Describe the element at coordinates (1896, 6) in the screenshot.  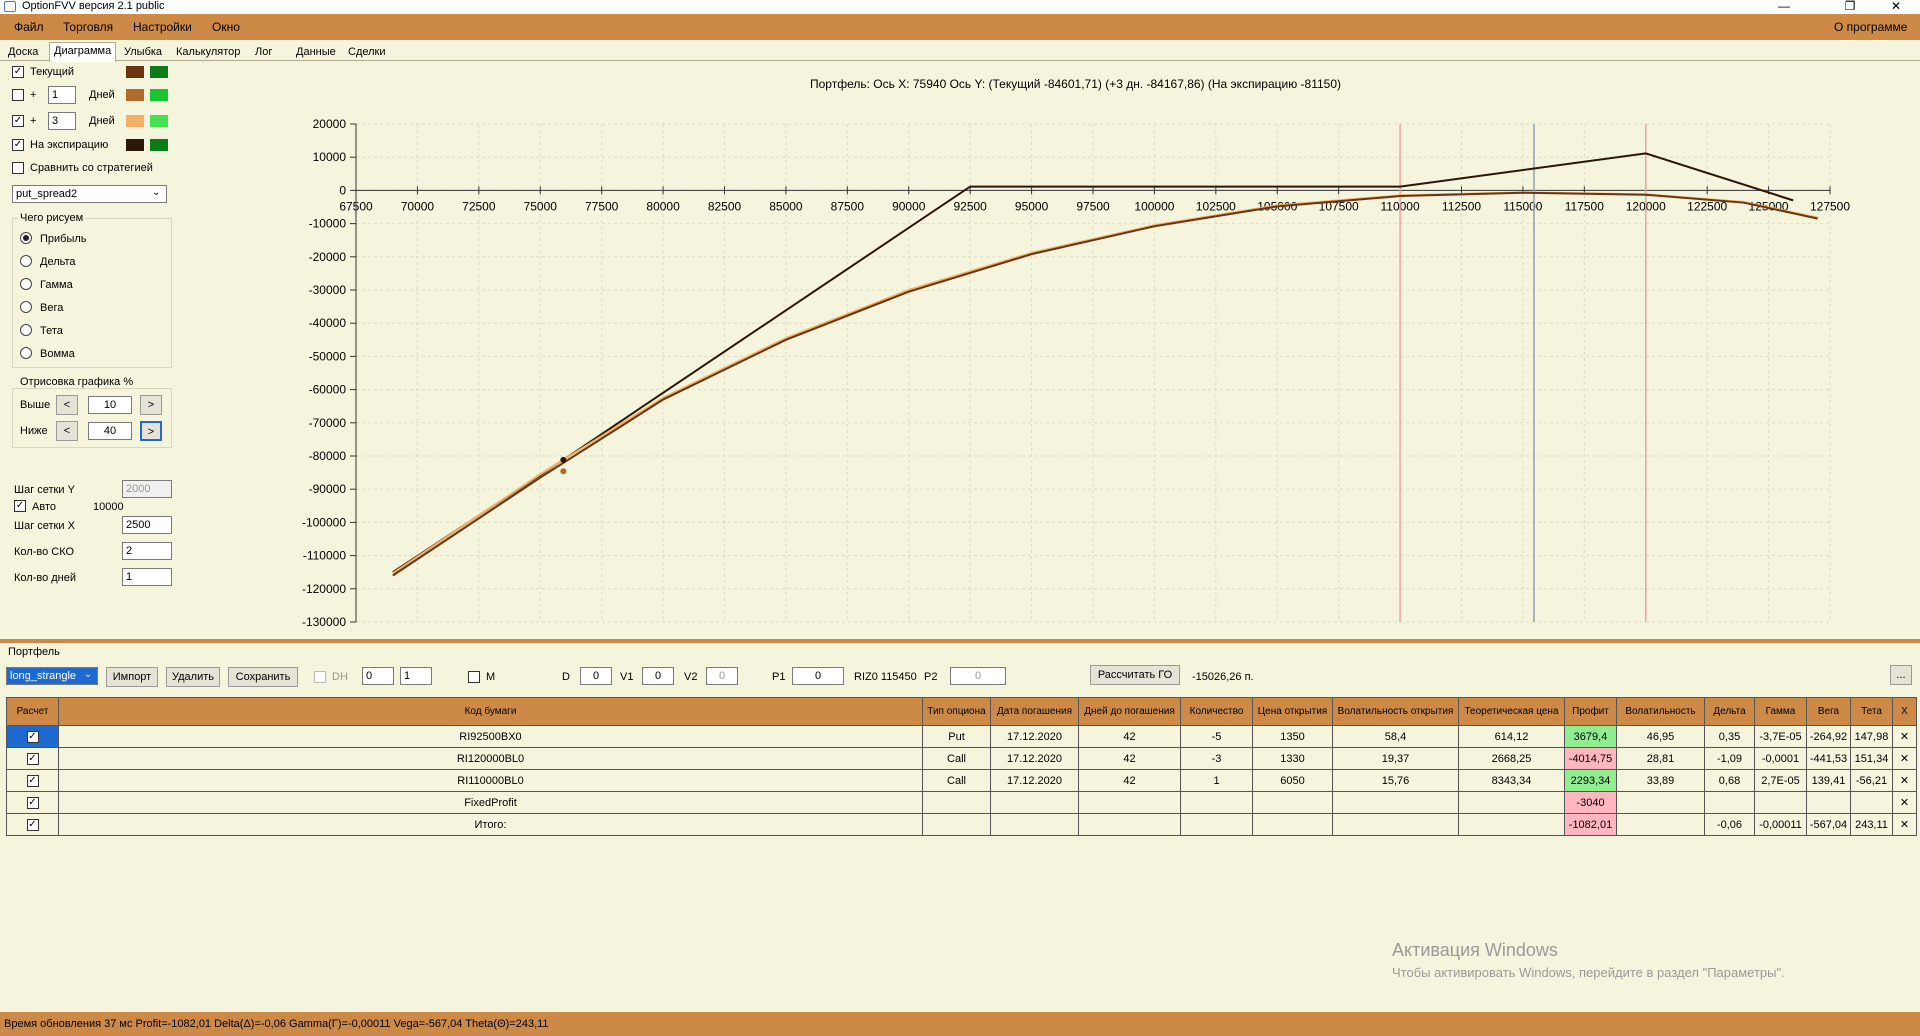
I see `close-button: ✕` at that location.